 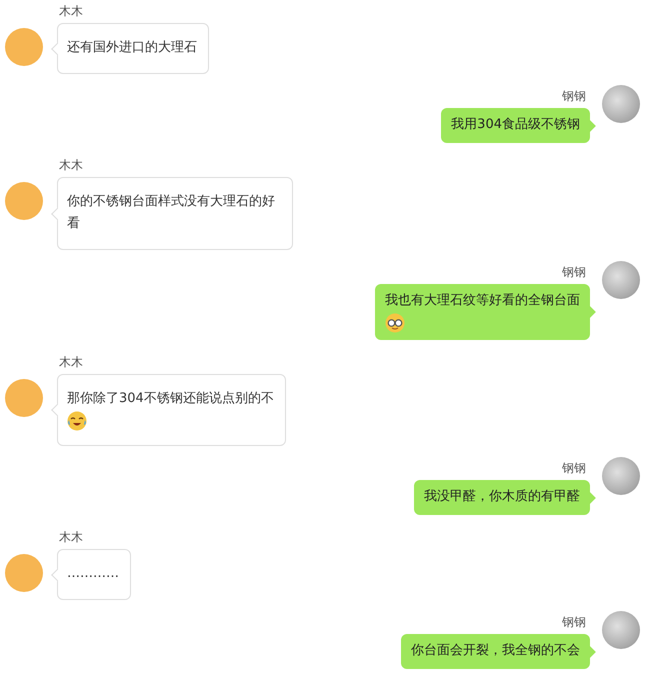 What do you see at coordinates (515, 124) in the screenshot?
I see `message-text: 我用304食品级不锈钢` at bounding box center [515, 124].